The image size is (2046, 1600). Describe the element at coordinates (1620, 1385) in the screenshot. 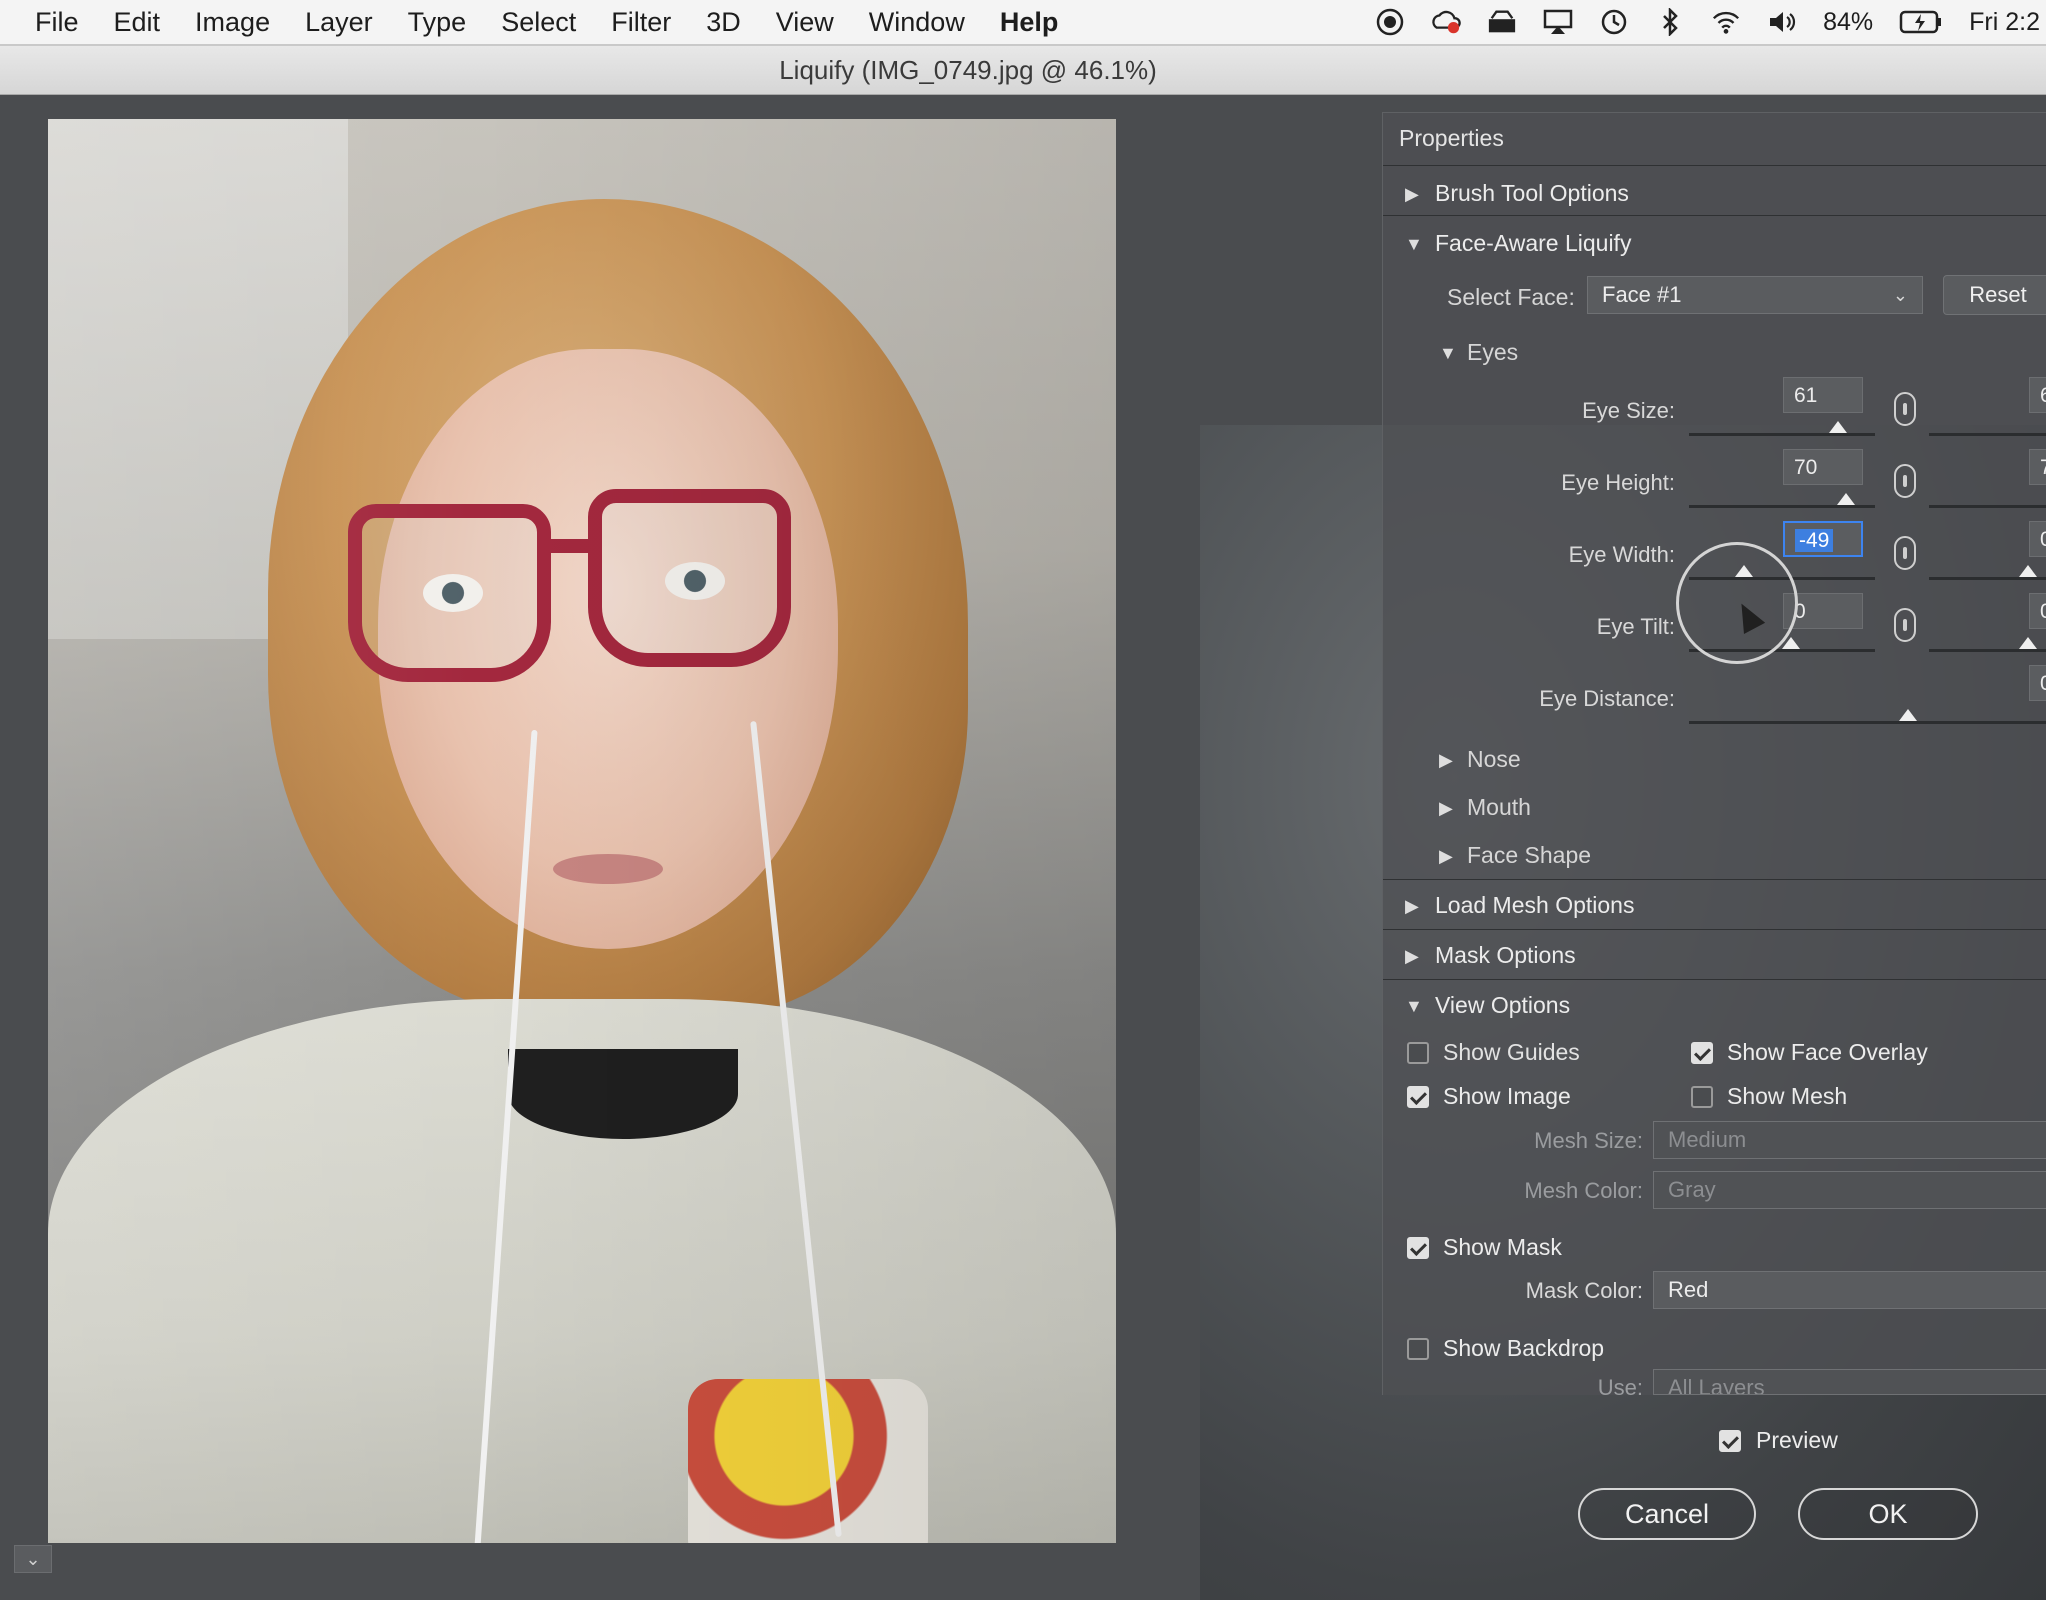

I see `use-label: Use:` at that location.